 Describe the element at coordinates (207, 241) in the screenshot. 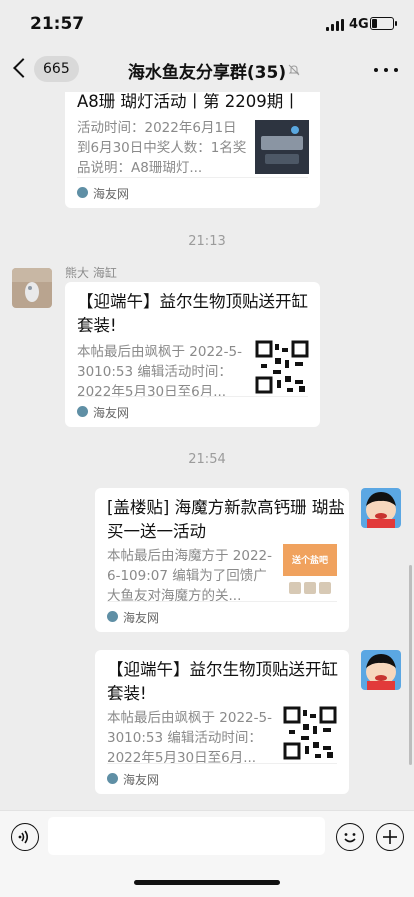

I see `message-timestamp: 21:13` at that location.